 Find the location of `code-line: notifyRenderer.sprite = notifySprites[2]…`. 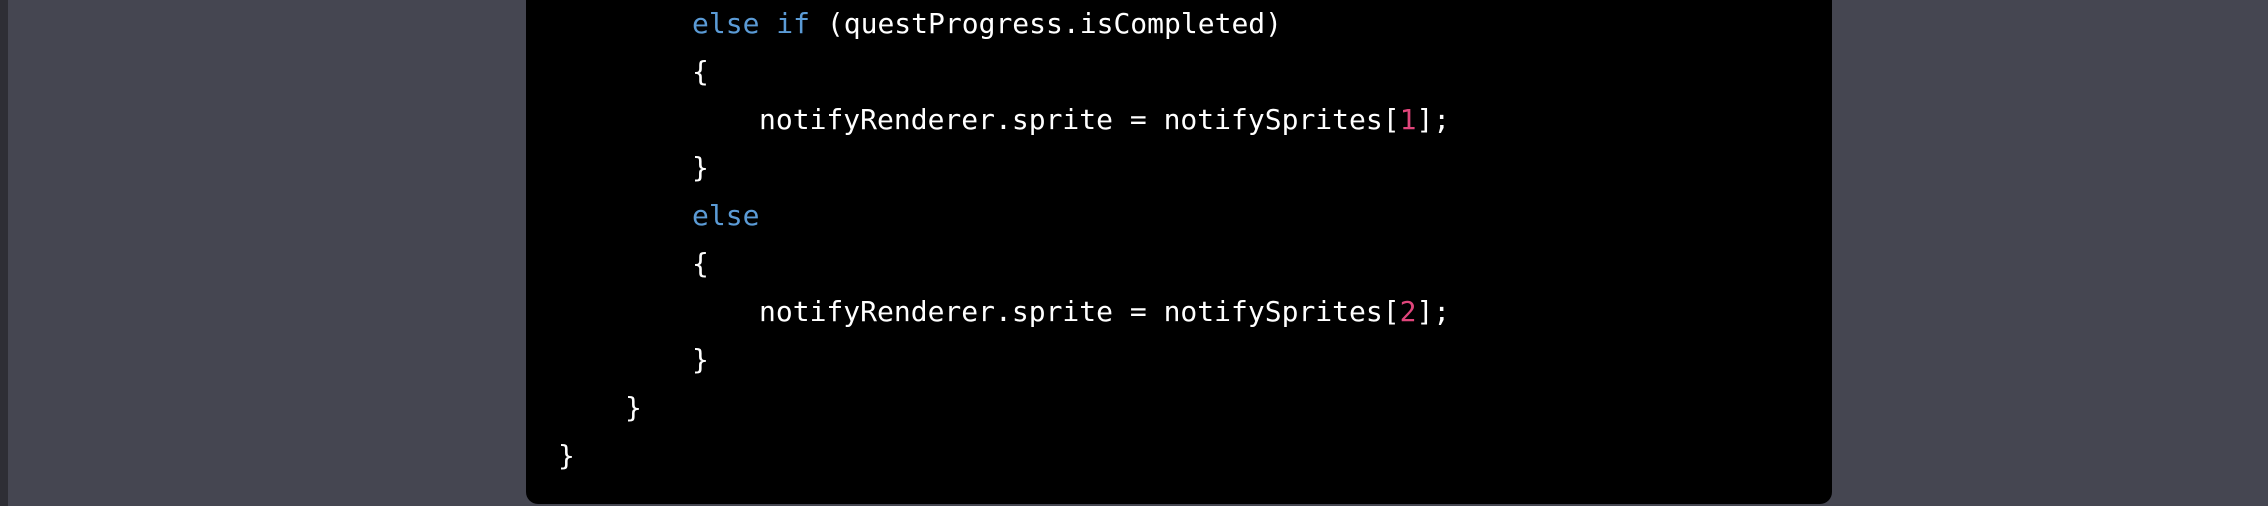

code-line: notifyRenderer.sprite = notifySprites[2]… is located at coordinates (1104, 312).